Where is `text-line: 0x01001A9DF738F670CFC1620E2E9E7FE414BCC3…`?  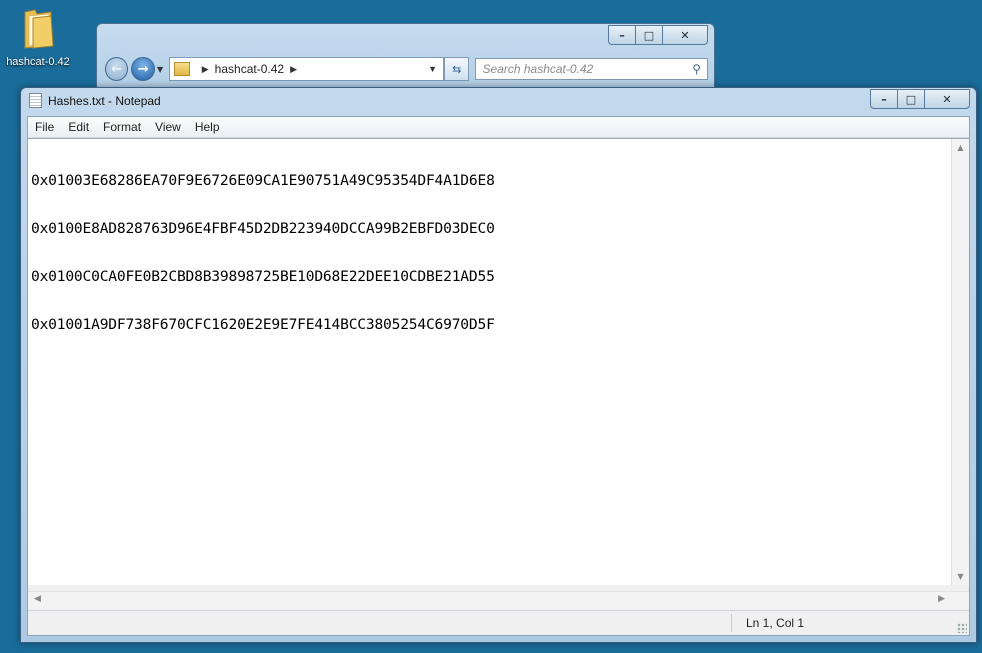 text-line: 0x01001A9DF738F670CFC1620E2E9E7FE414BCC3… is located at coordinates (263, 324).